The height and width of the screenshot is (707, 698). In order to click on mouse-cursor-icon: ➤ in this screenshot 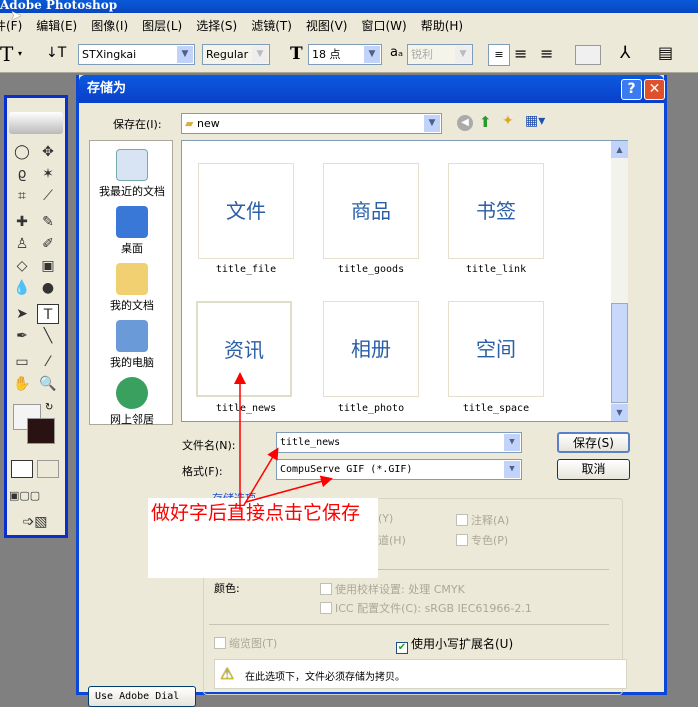, I will do `click(16, 16)`.